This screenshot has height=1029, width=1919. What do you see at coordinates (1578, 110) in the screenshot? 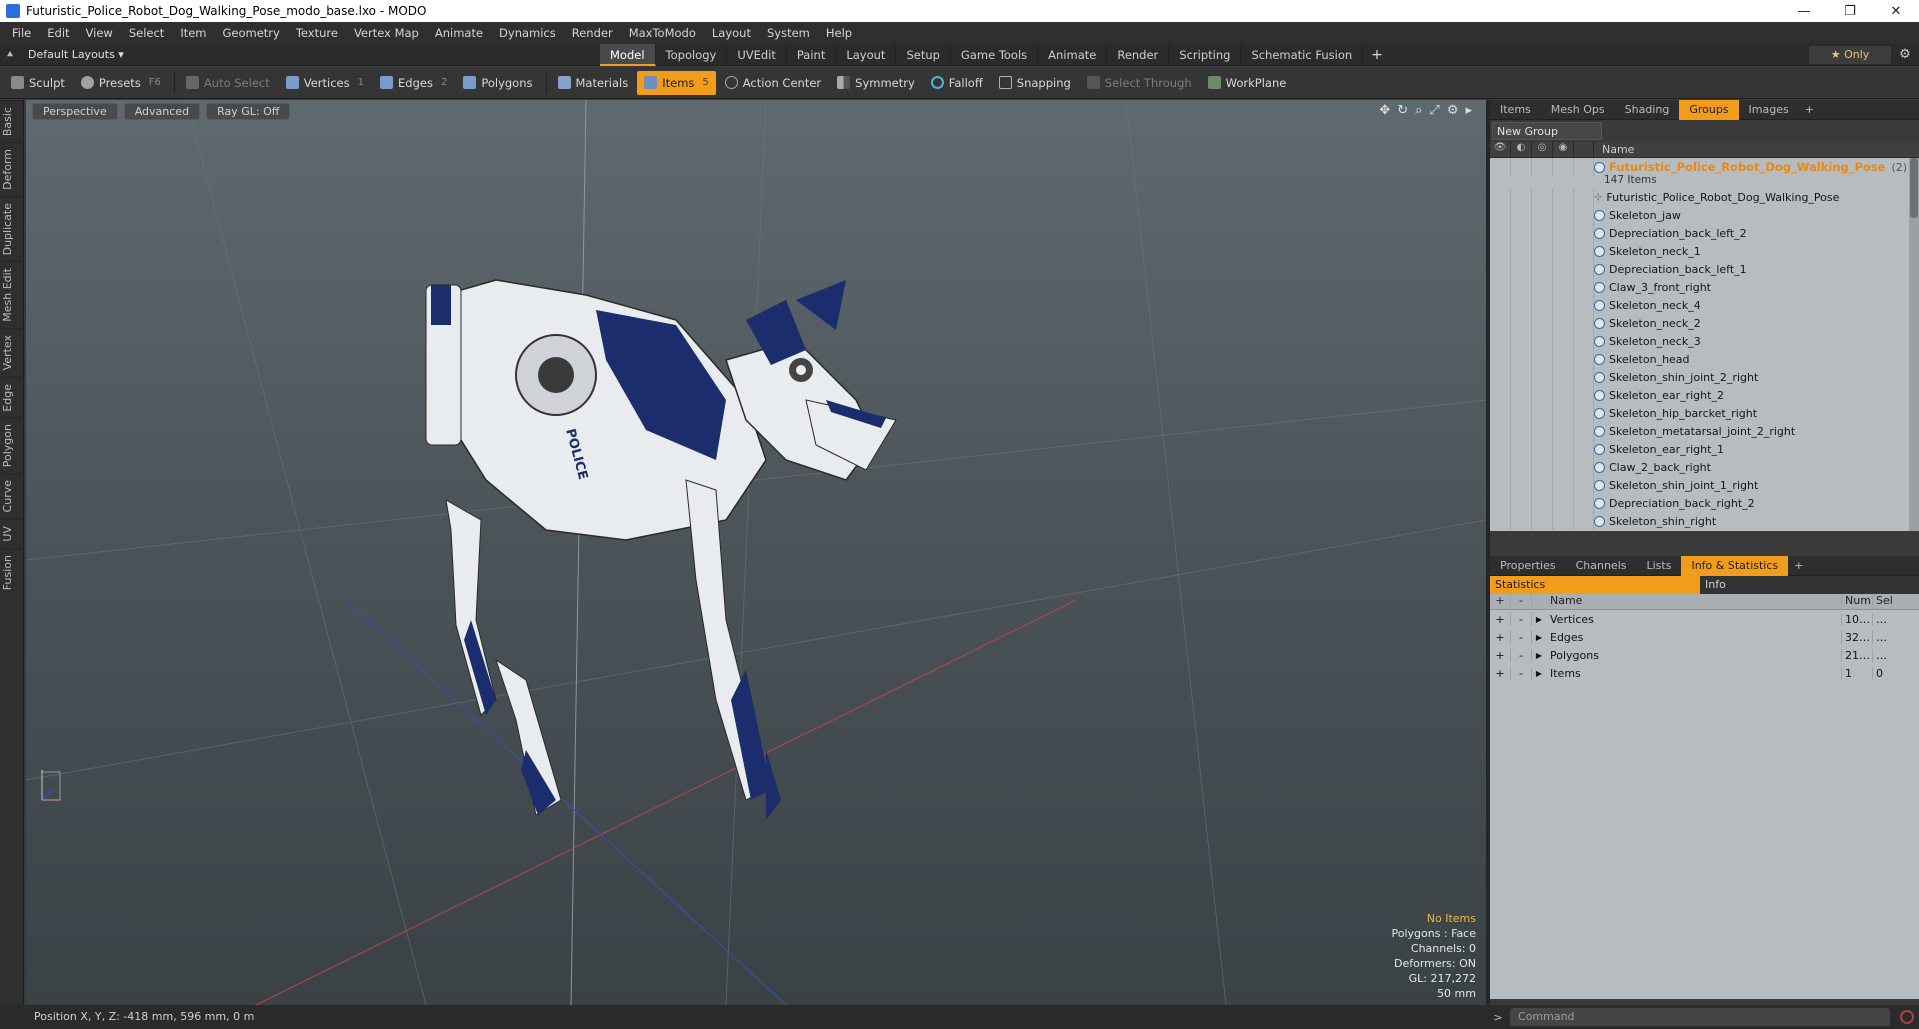
I see `tab-mesh-ops: Mesh Ops` at bounding box center [1578, 110].